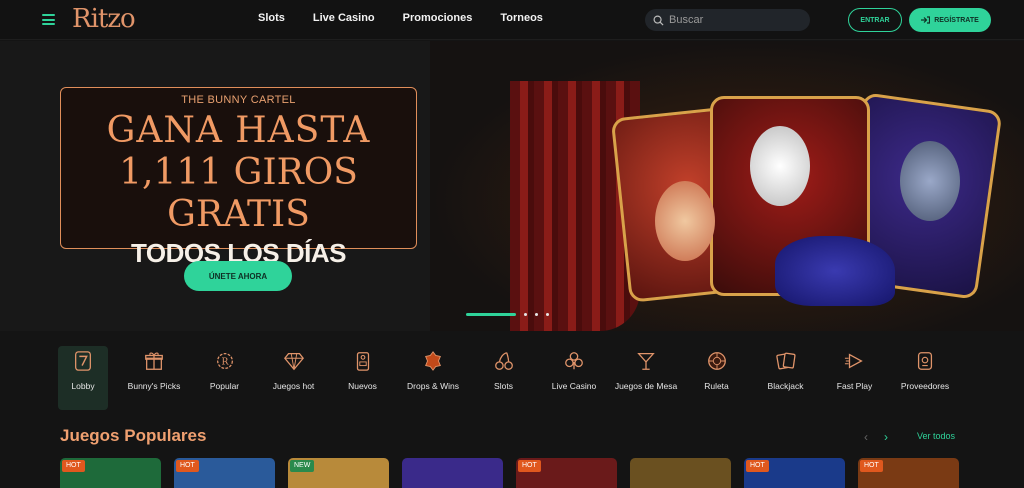 The image size is (1024, 488). What do you see at coordinates (338, 473) in the screenshot?
I see `game-tile: NEW` at bounding box center [338, 473].